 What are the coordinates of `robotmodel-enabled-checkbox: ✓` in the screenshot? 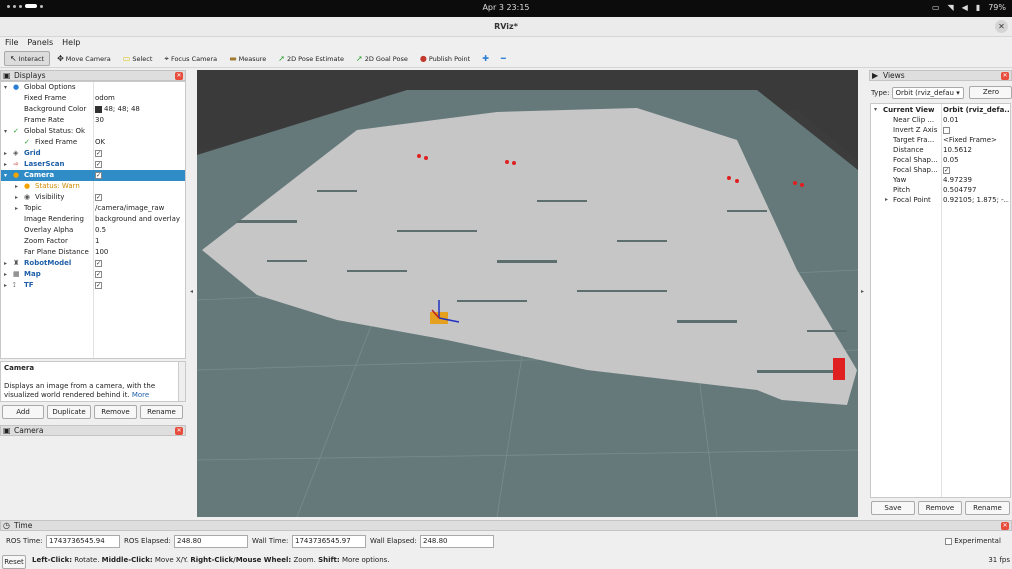 It's located at (98, 263).